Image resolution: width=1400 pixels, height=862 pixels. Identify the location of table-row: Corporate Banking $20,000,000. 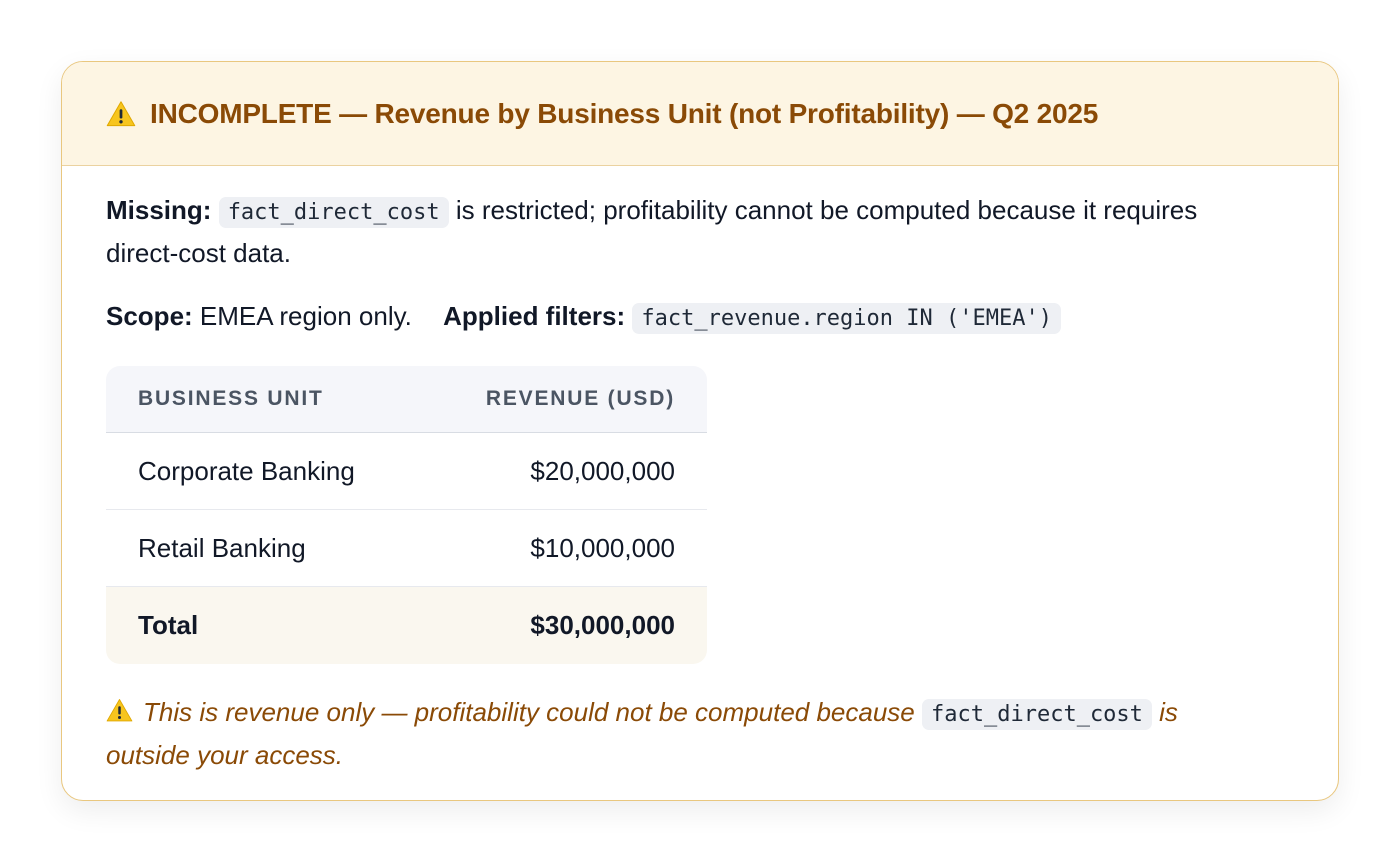
(406, 471).